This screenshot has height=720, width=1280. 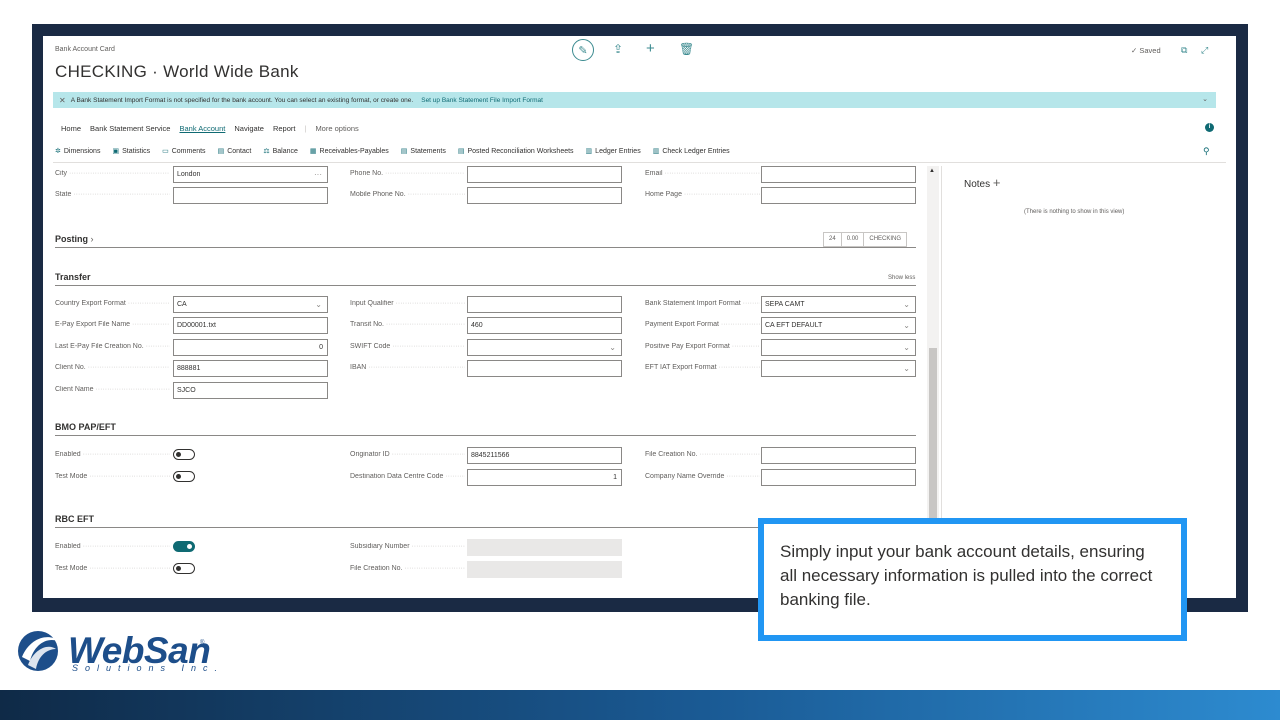 I want to click on show-less-link: Show less, so click(x=901, y=278).